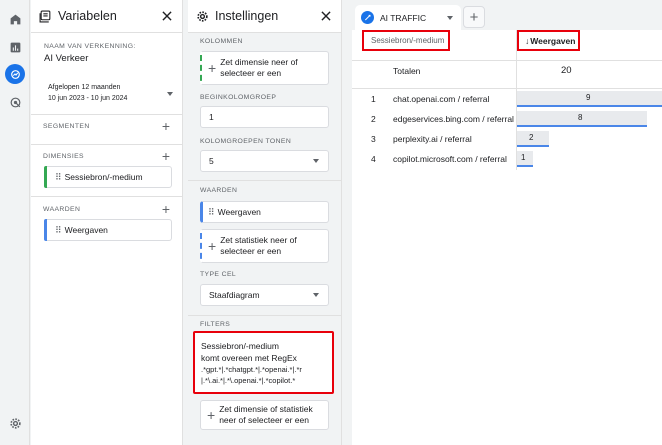 This screenshot has width=662, height=445. Describe the element at coordinates (441, 99) in the screenshot. I see `row-source: chat.openai.com / referral` at that location.